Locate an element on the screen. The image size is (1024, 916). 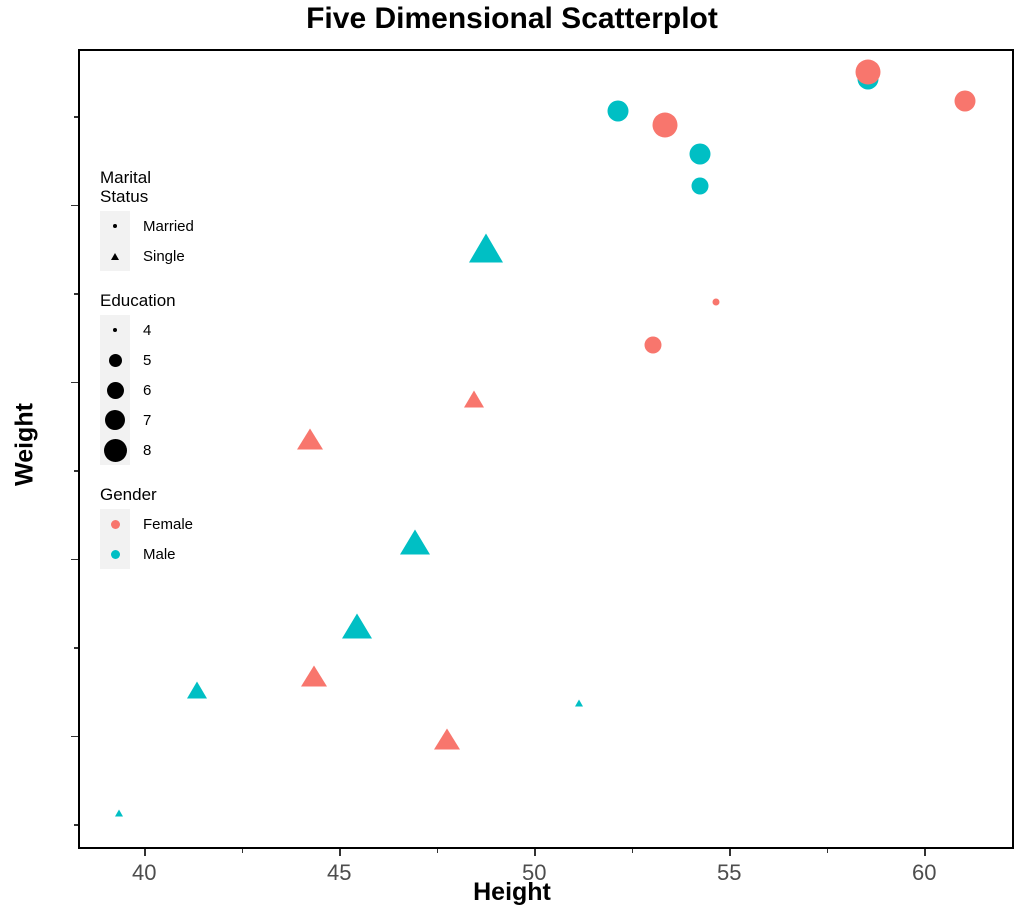
page-title: Five Dimensional Scatterplot is located at coordinates (512, 18).